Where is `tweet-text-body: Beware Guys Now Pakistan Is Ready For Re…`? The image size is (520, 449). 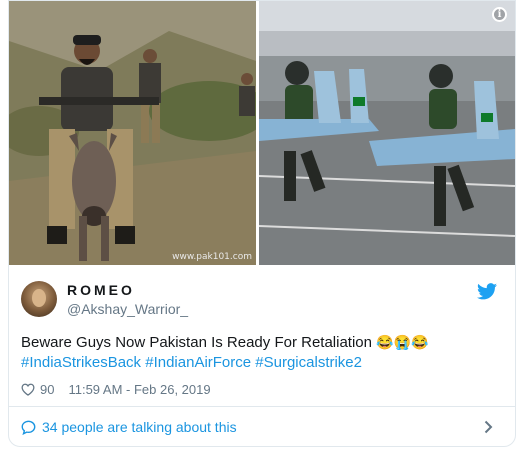 tweet-text-body: Beware Guys Now Pakistan Is Ready For Re… is located at coordinates (196, 342).